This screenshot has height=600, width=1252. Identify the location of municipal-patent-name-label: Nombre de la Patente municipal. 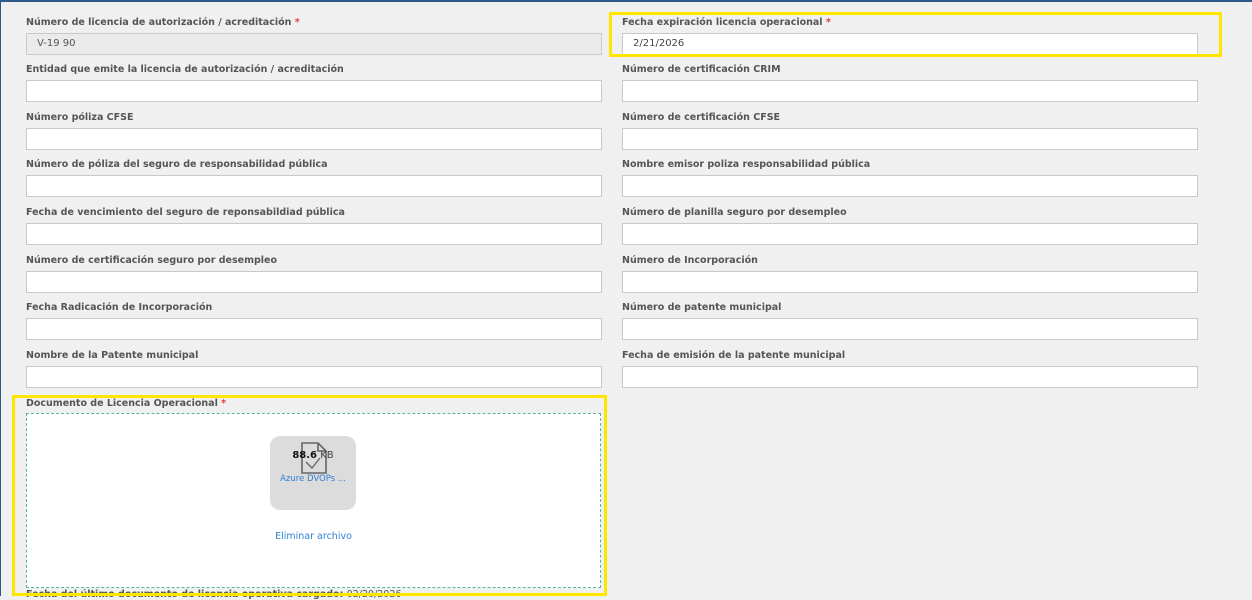
(112, 355).